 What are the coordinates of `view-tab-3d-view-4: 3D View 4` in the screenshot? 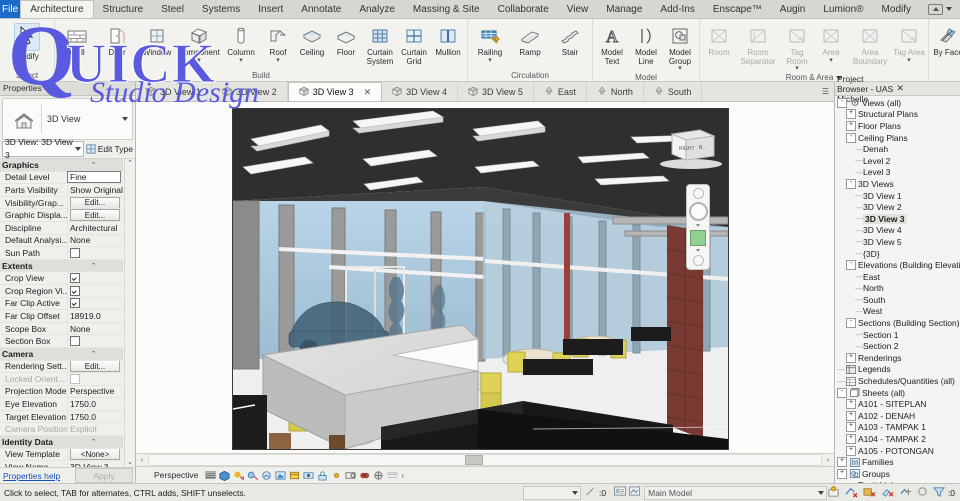 It's located at (420, 91).